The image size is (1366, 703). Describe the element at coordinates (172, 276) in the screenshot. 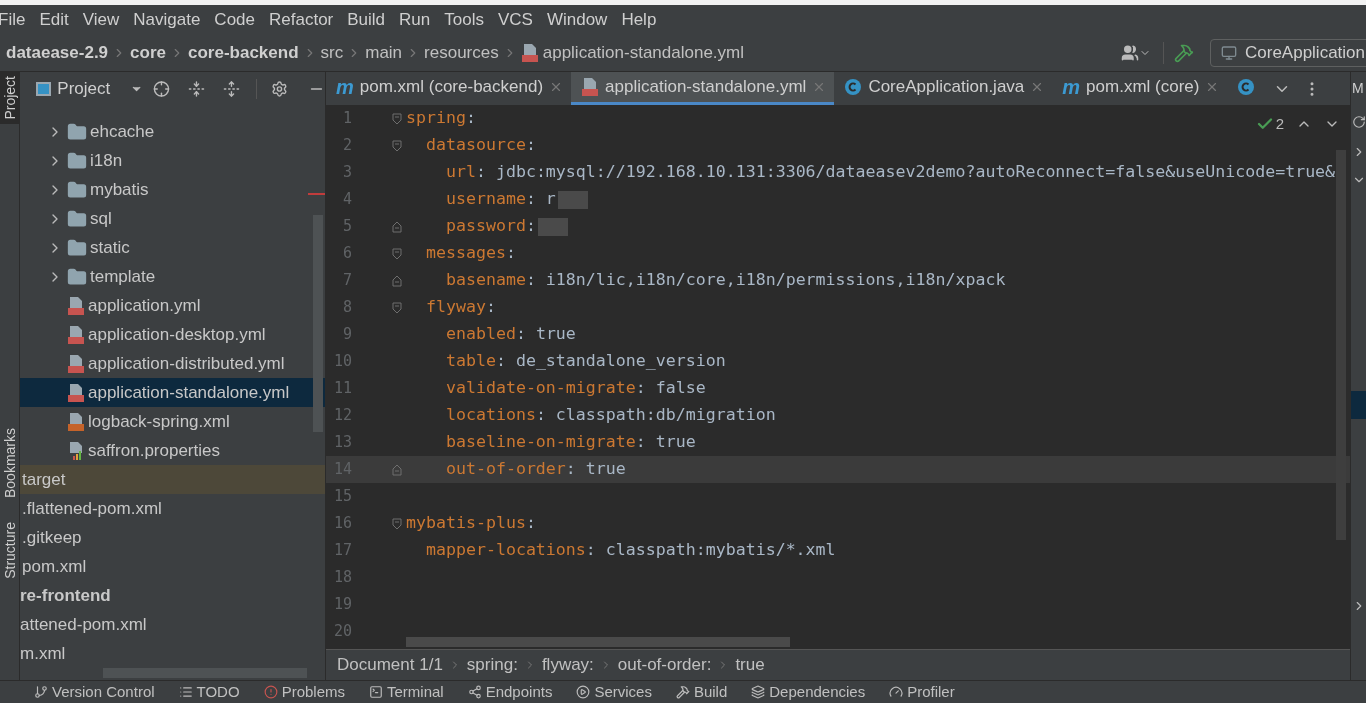

I see `tree-item: template` at that location.